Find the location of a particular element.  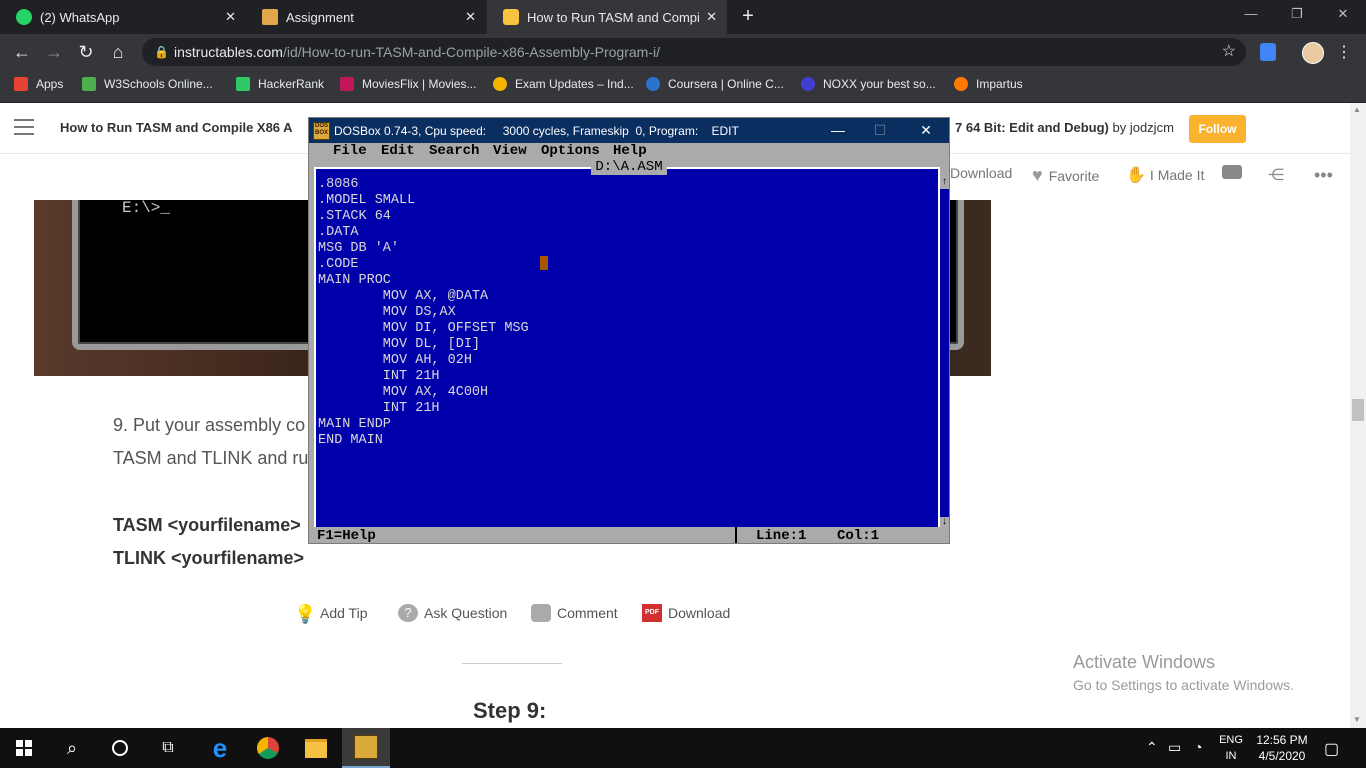

search-icon: ⌕ is located at coordinates (72, 748).